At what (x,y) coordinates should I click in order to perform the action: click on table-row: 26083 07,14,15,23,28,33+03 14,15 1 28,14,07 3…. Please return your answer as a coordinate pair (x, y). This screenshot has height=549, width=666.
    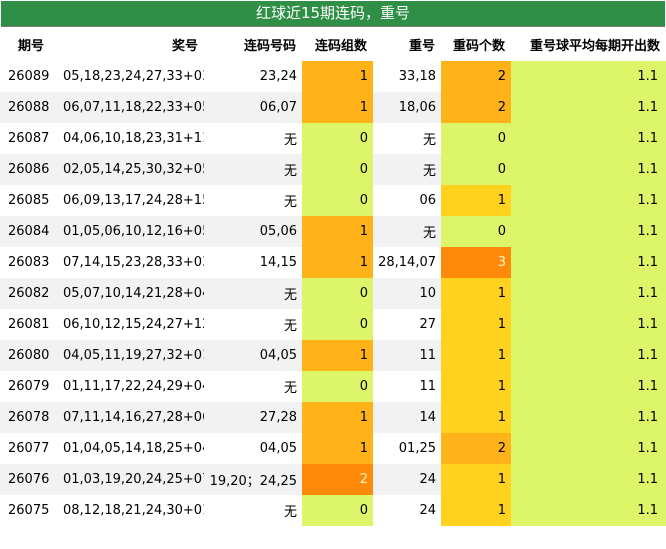
    Looking at the image, I should click on (333, 262).